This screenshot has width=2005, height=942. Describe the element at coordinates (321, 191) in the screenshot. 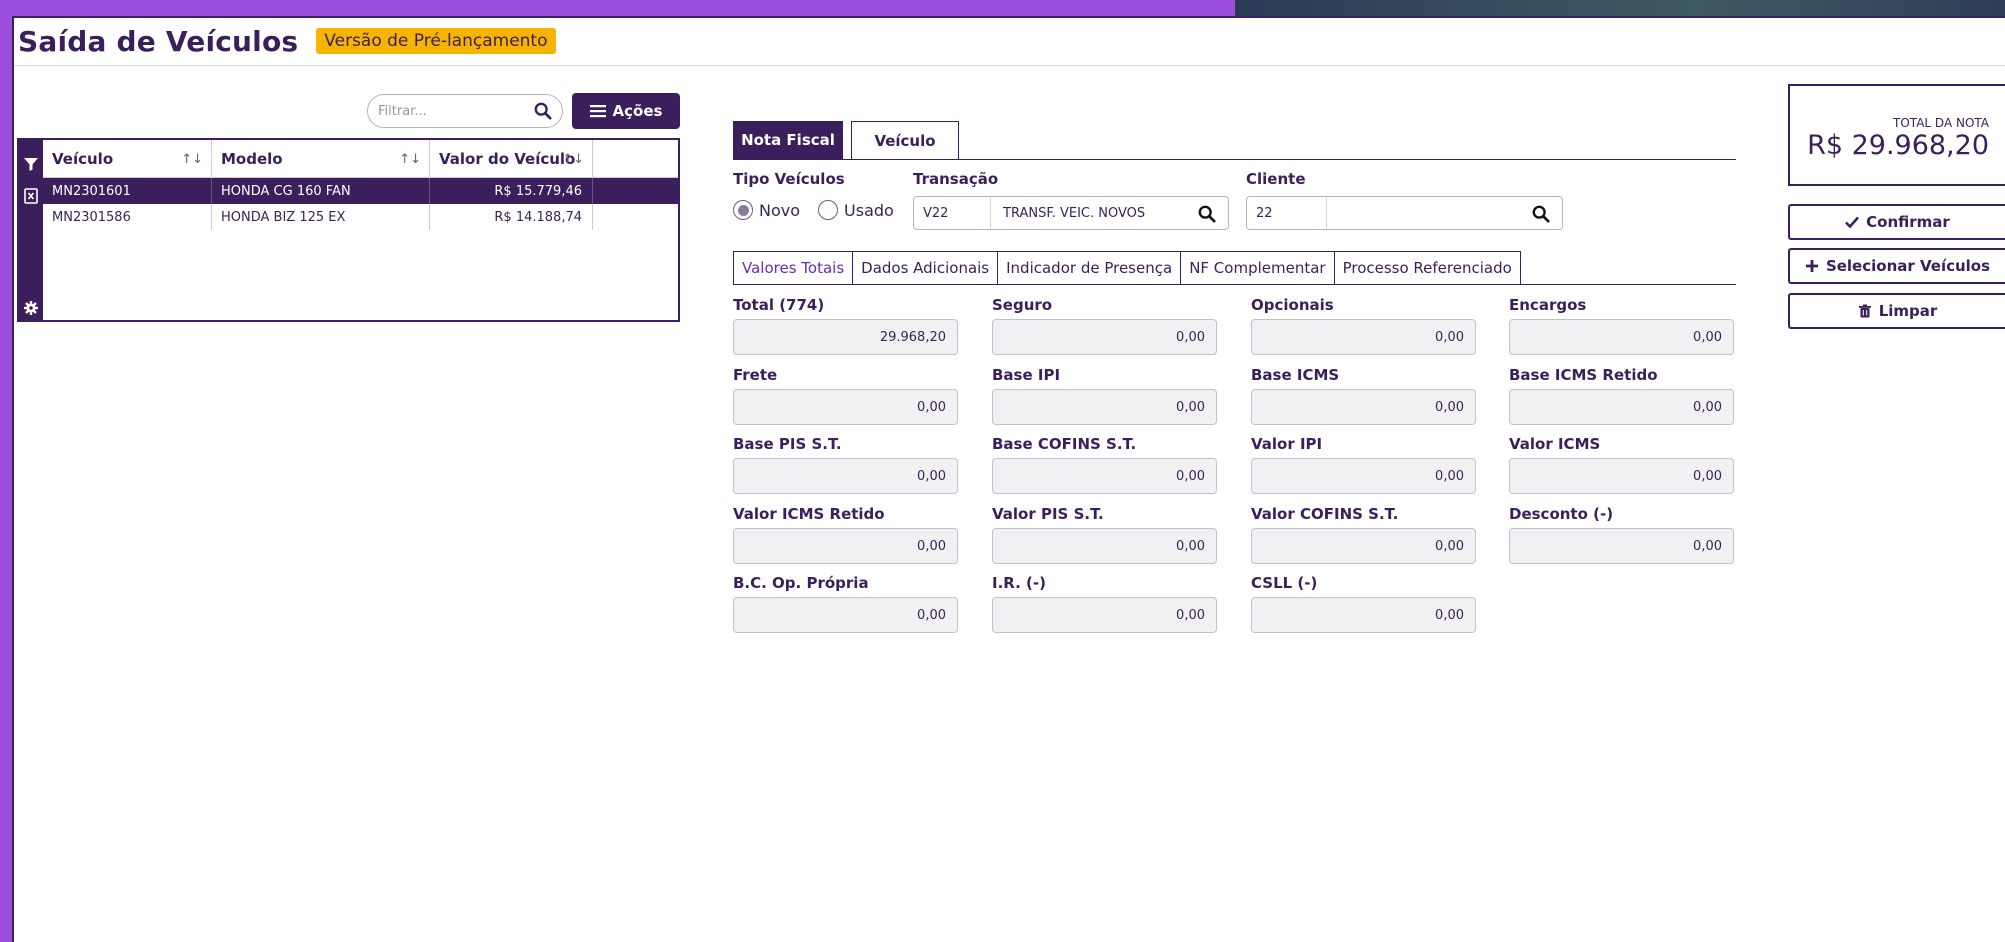

I see `cell-modelo: HONDA CG 160 FAN` at that location.